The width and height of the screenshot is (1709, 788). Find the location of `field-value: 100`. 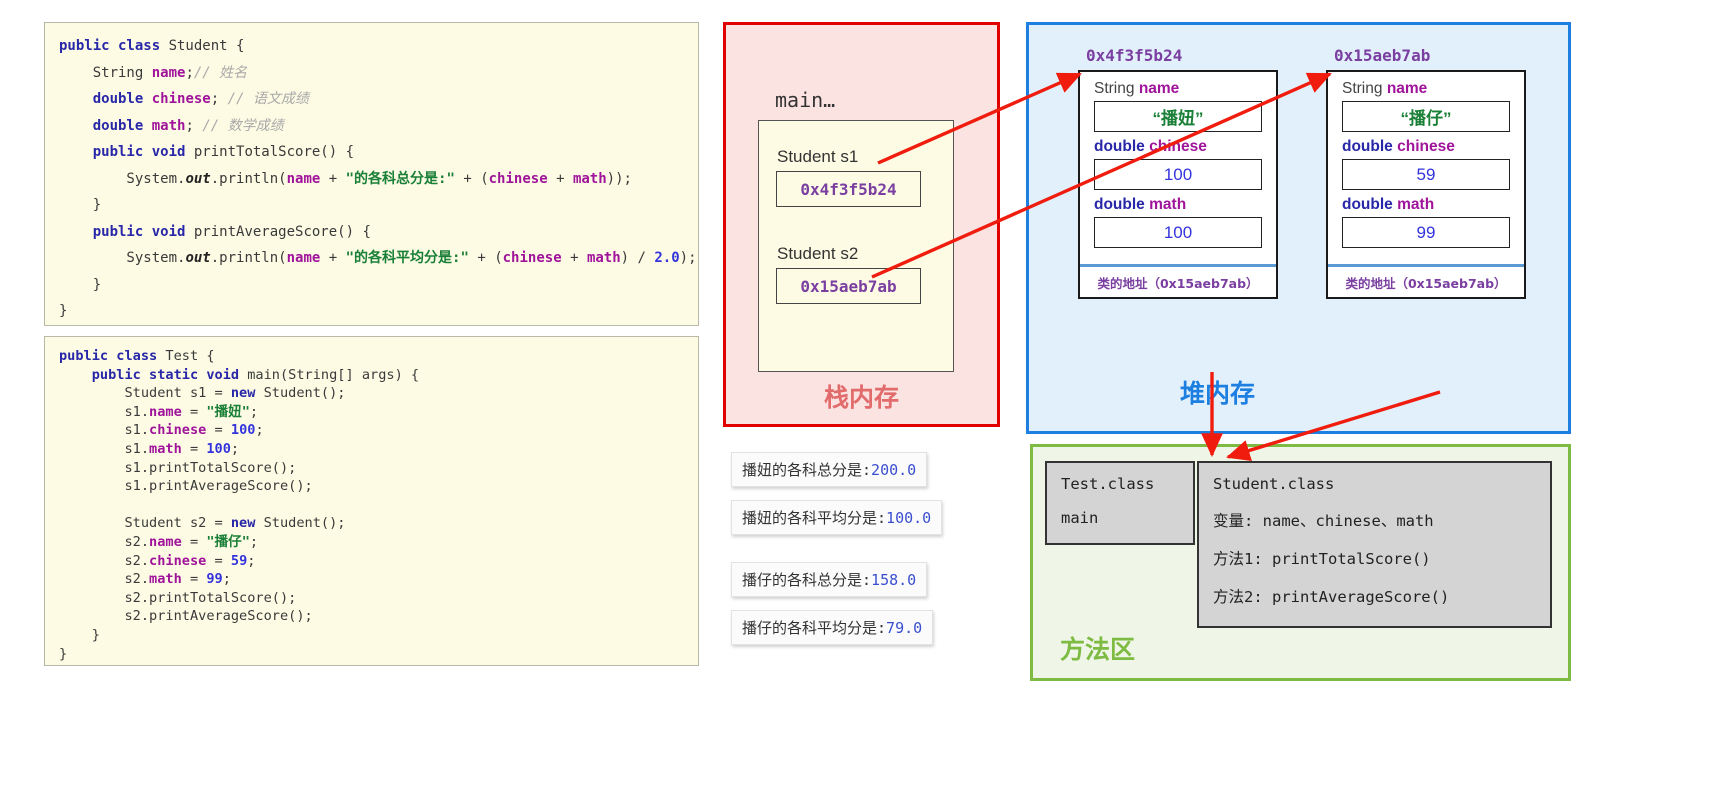

field-value: 100 is located at coordinates (1178, 232).